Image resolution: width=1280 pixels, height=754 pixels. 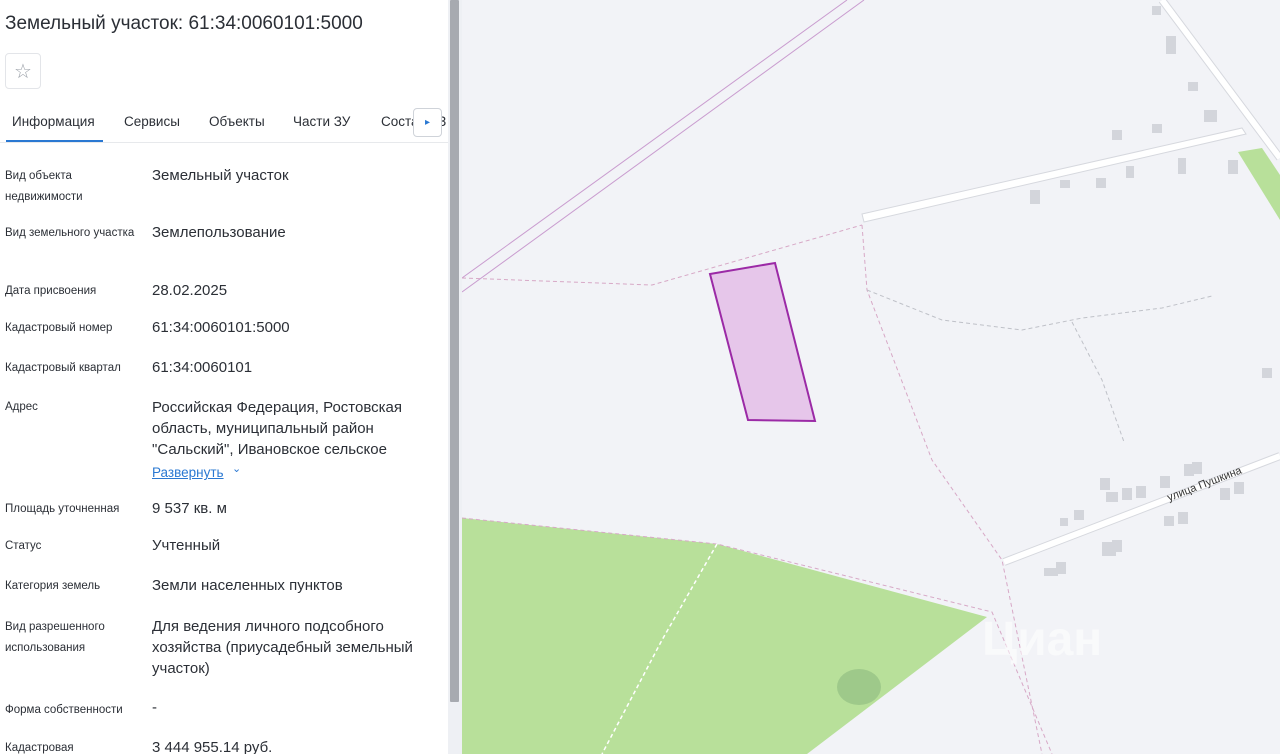 I want to click on chevron-right-icon: ▸, so click(x=427, y=122).